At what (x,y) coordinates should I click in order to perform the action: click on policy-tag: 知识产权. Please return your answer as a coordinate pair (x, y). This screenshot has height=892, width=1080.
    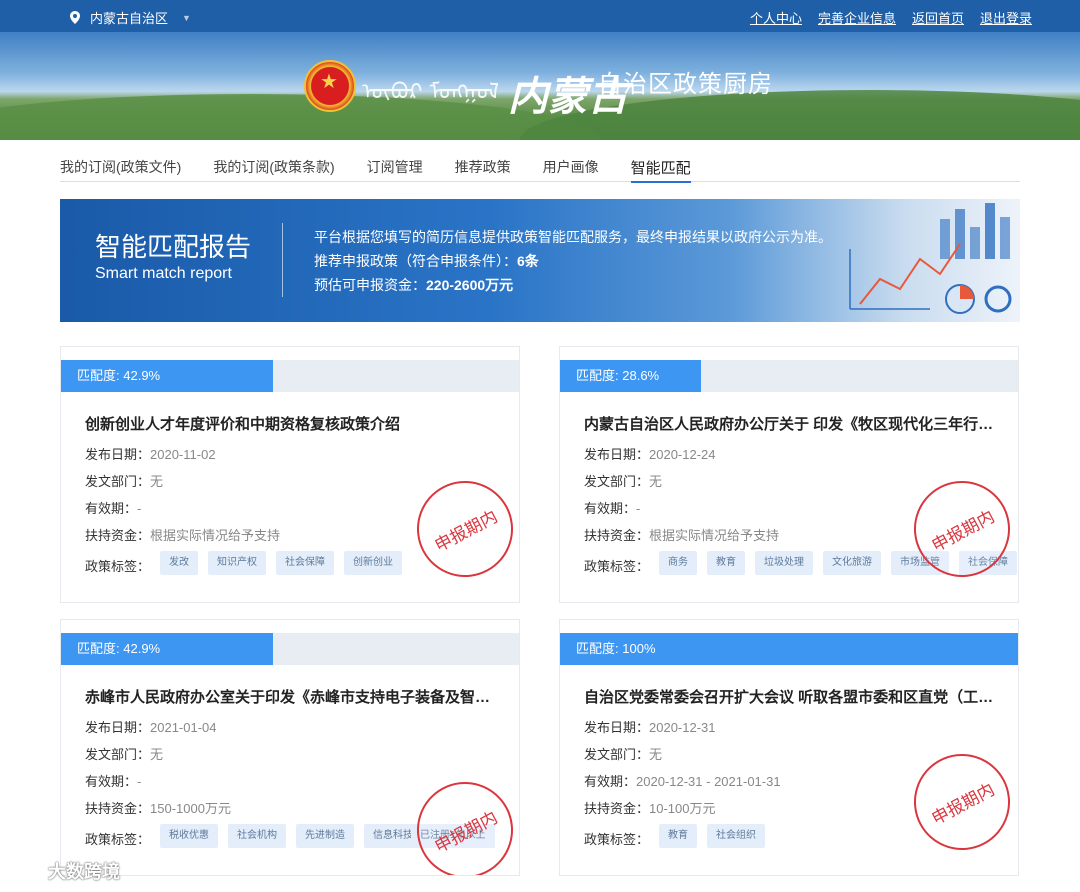
    Looking at the image, I should click on (237, 563).